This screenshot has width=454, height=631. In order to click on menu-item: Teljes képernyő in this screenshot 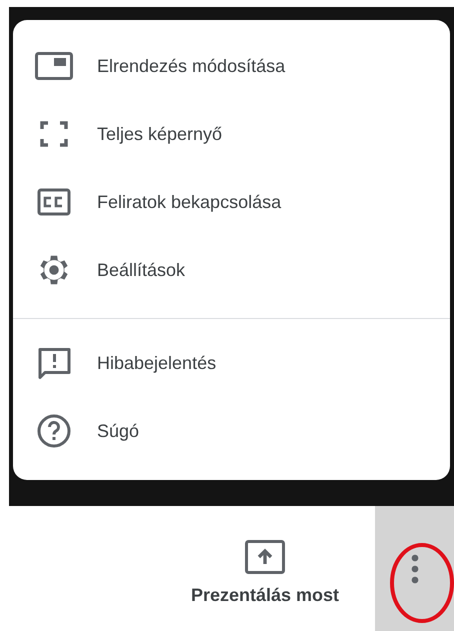, I will do `click(231, 134)`.